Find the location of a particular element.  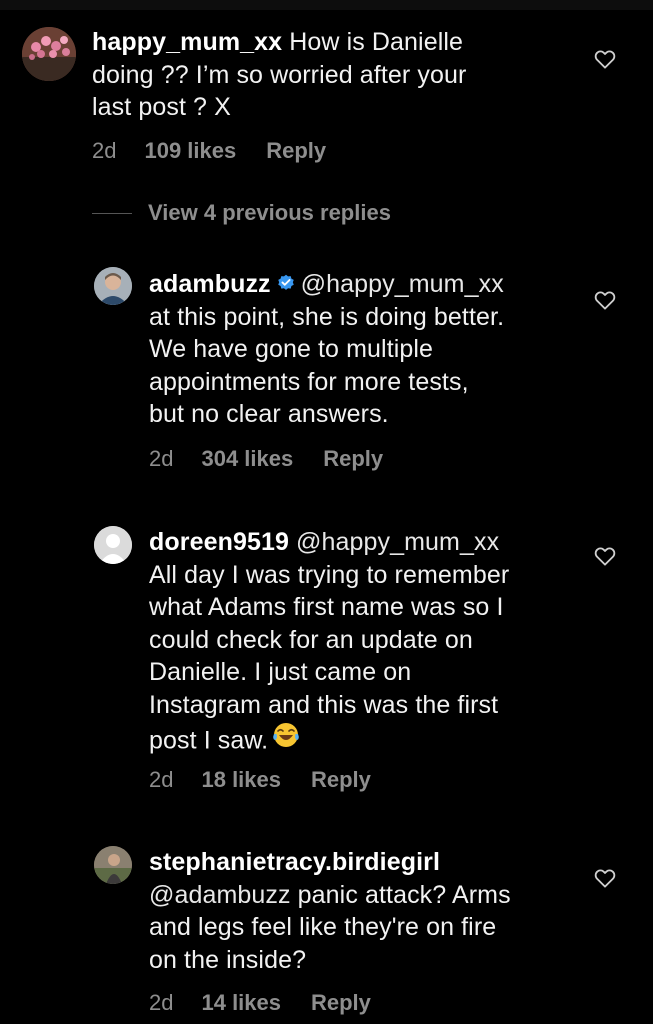

comment-body-line: last post ? X is located at coordinates (161, 107).